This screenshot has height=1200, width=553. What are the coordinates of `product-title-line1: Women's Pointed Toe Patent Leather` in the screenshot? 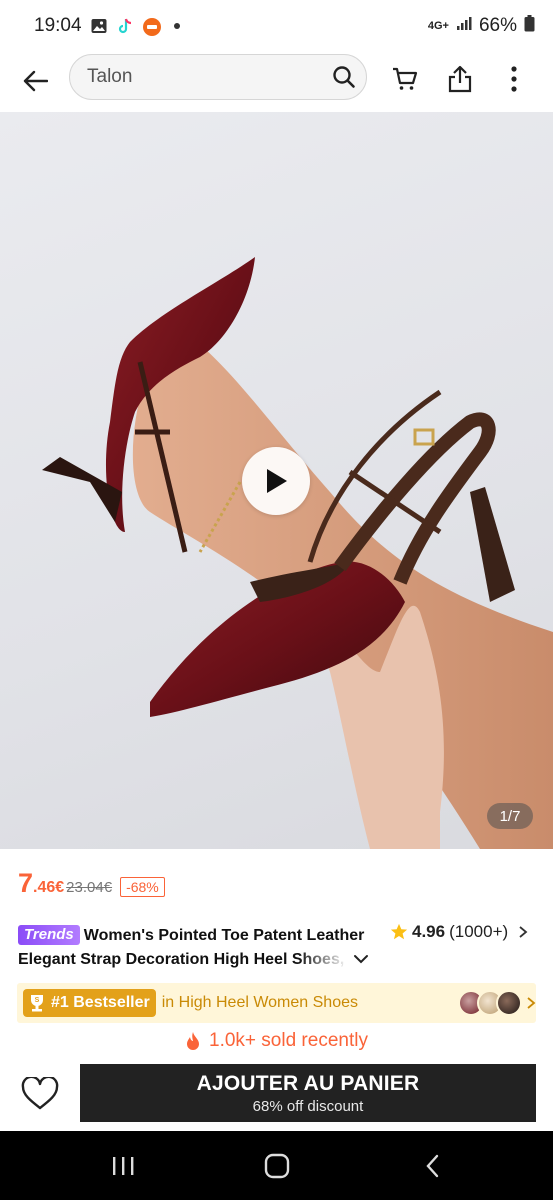 It's located at (224, 935).